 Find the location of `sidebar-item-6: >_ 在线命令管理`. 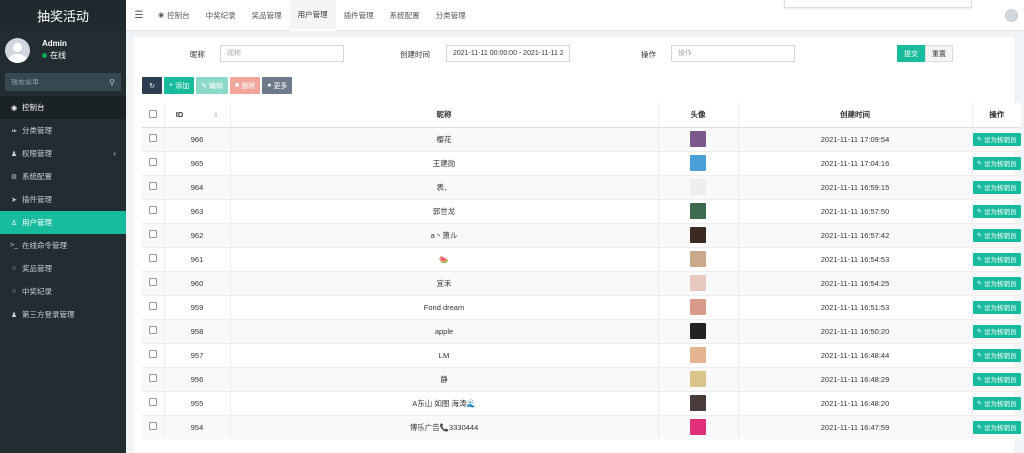

sidebar-item-6: >_ 在线命令管理 is located at coordinates (63, 245).